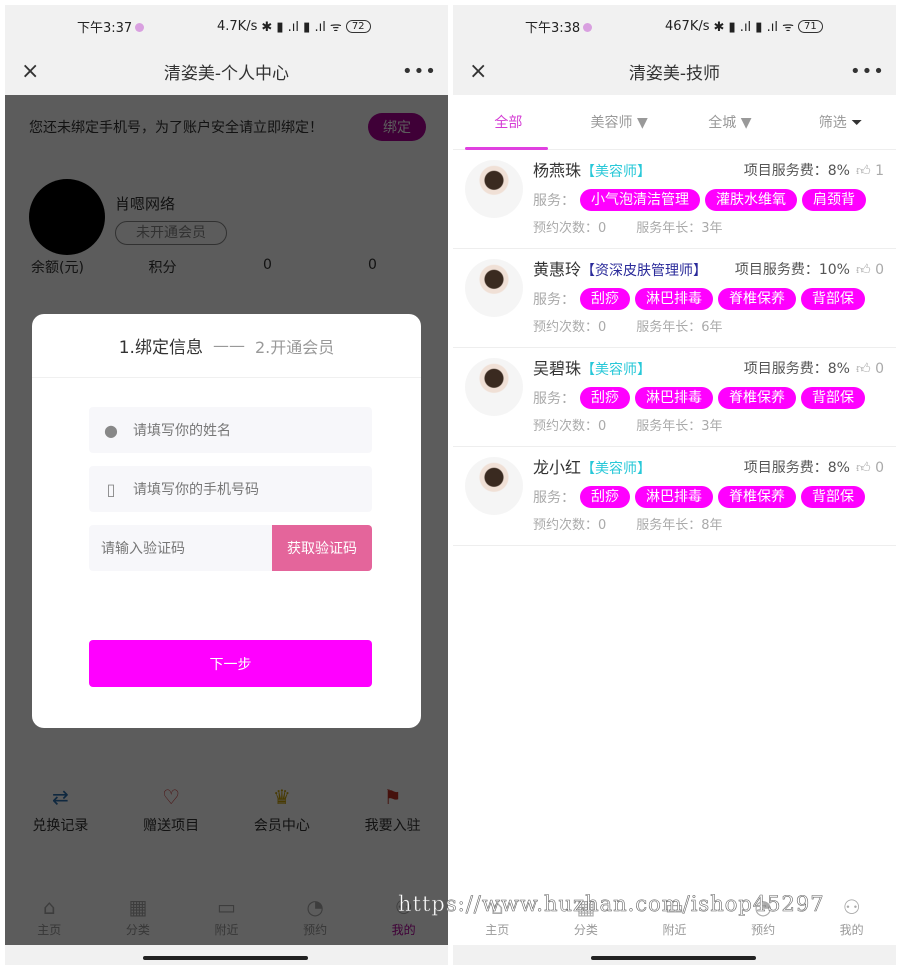 The image size is (900, 969). What do you see at coordinates (294, 347) in the screenshot?
I see `step-open-member: 2.开通会员` at bounding box center [294, 347].